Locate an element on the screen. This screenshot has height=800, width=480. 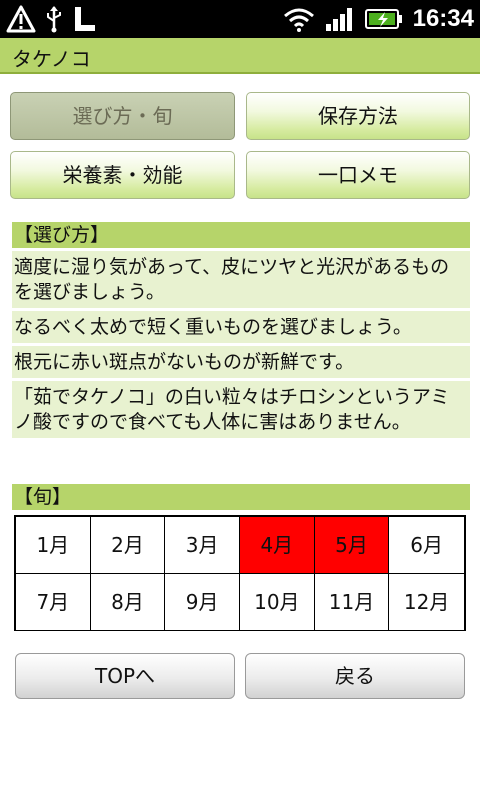
month-cell: 4月 is located at coordinates (277, 545).